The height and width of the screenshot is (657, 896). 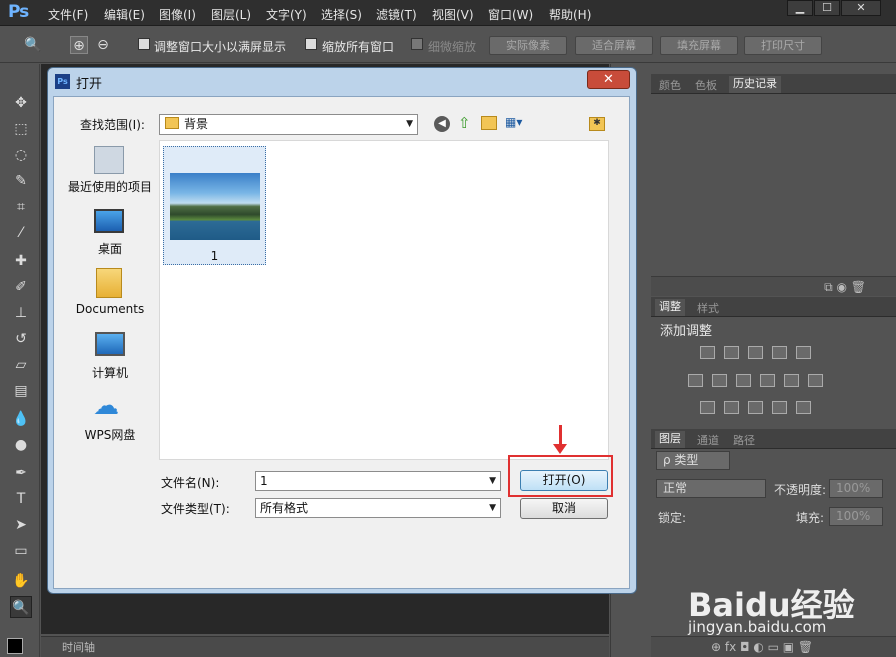 What do you see at coordinates (492, 508) in the screenshot?
I see `chevron-down-icon: ▼` at bounding box center [492, 508].